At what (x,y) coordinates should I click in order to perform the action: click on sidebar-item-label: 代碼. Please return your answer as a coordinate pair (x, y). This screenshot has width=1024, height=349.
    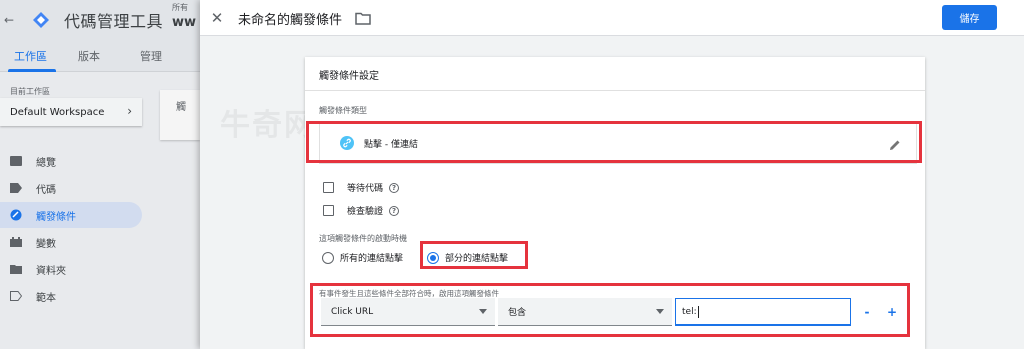
    Looking at the image, I should click on (46, 190).